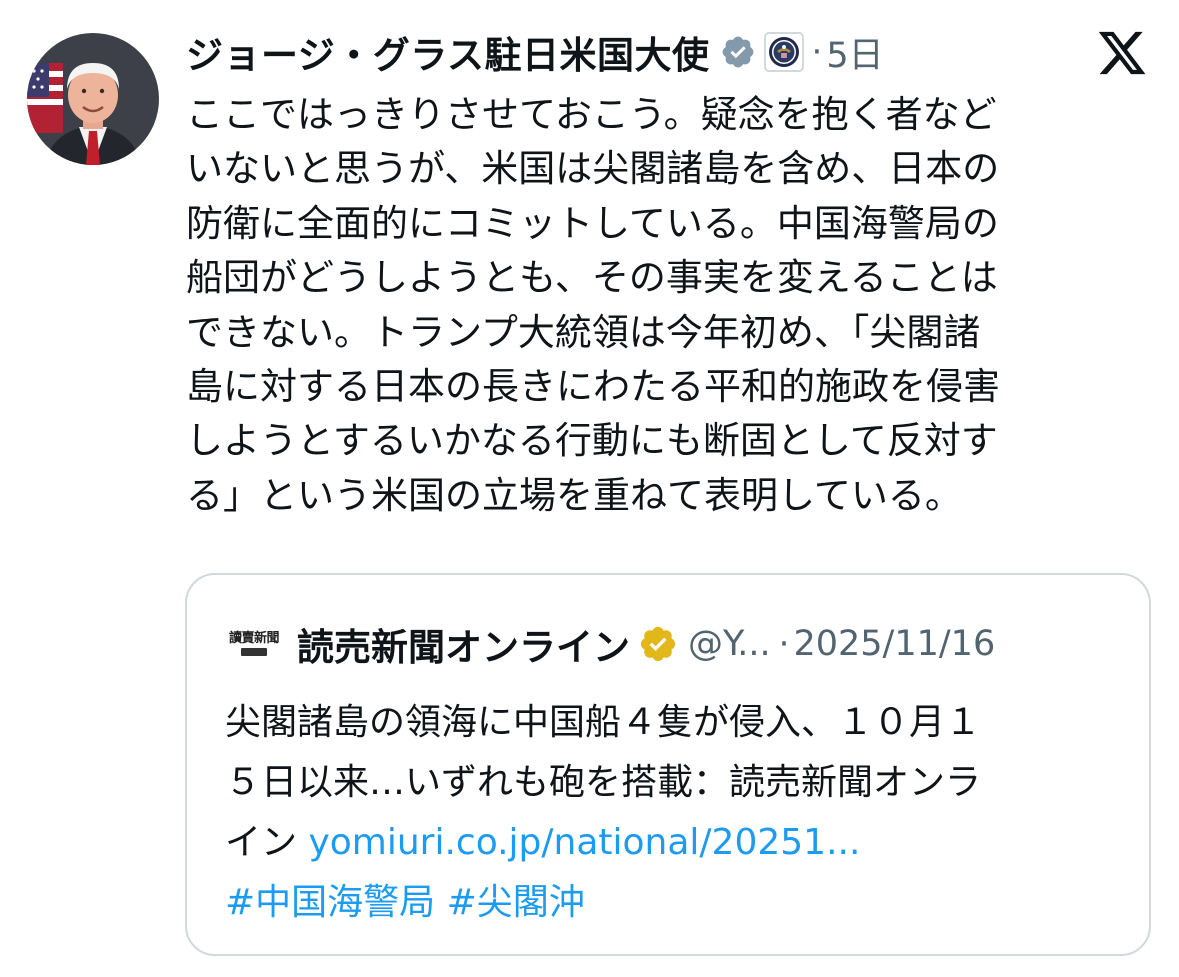 This screenshot has width=1179, height=977. Describe the element at coordinates (854, 52) in the screenshot. I see `tweet-timestamp: 5日` at that location.